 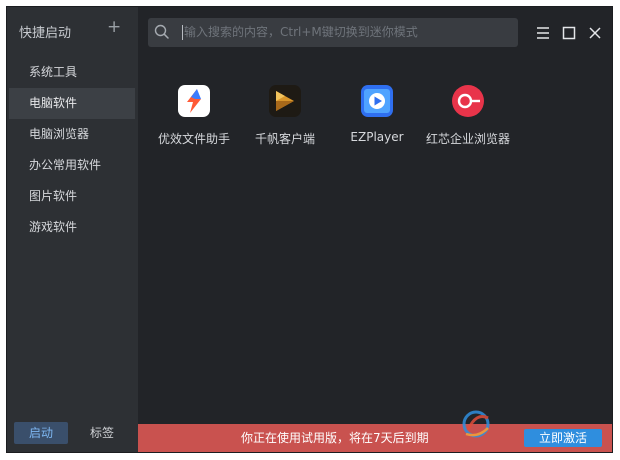 I want to click on app-label: 优效文件助手, so click(x=193, y=139).